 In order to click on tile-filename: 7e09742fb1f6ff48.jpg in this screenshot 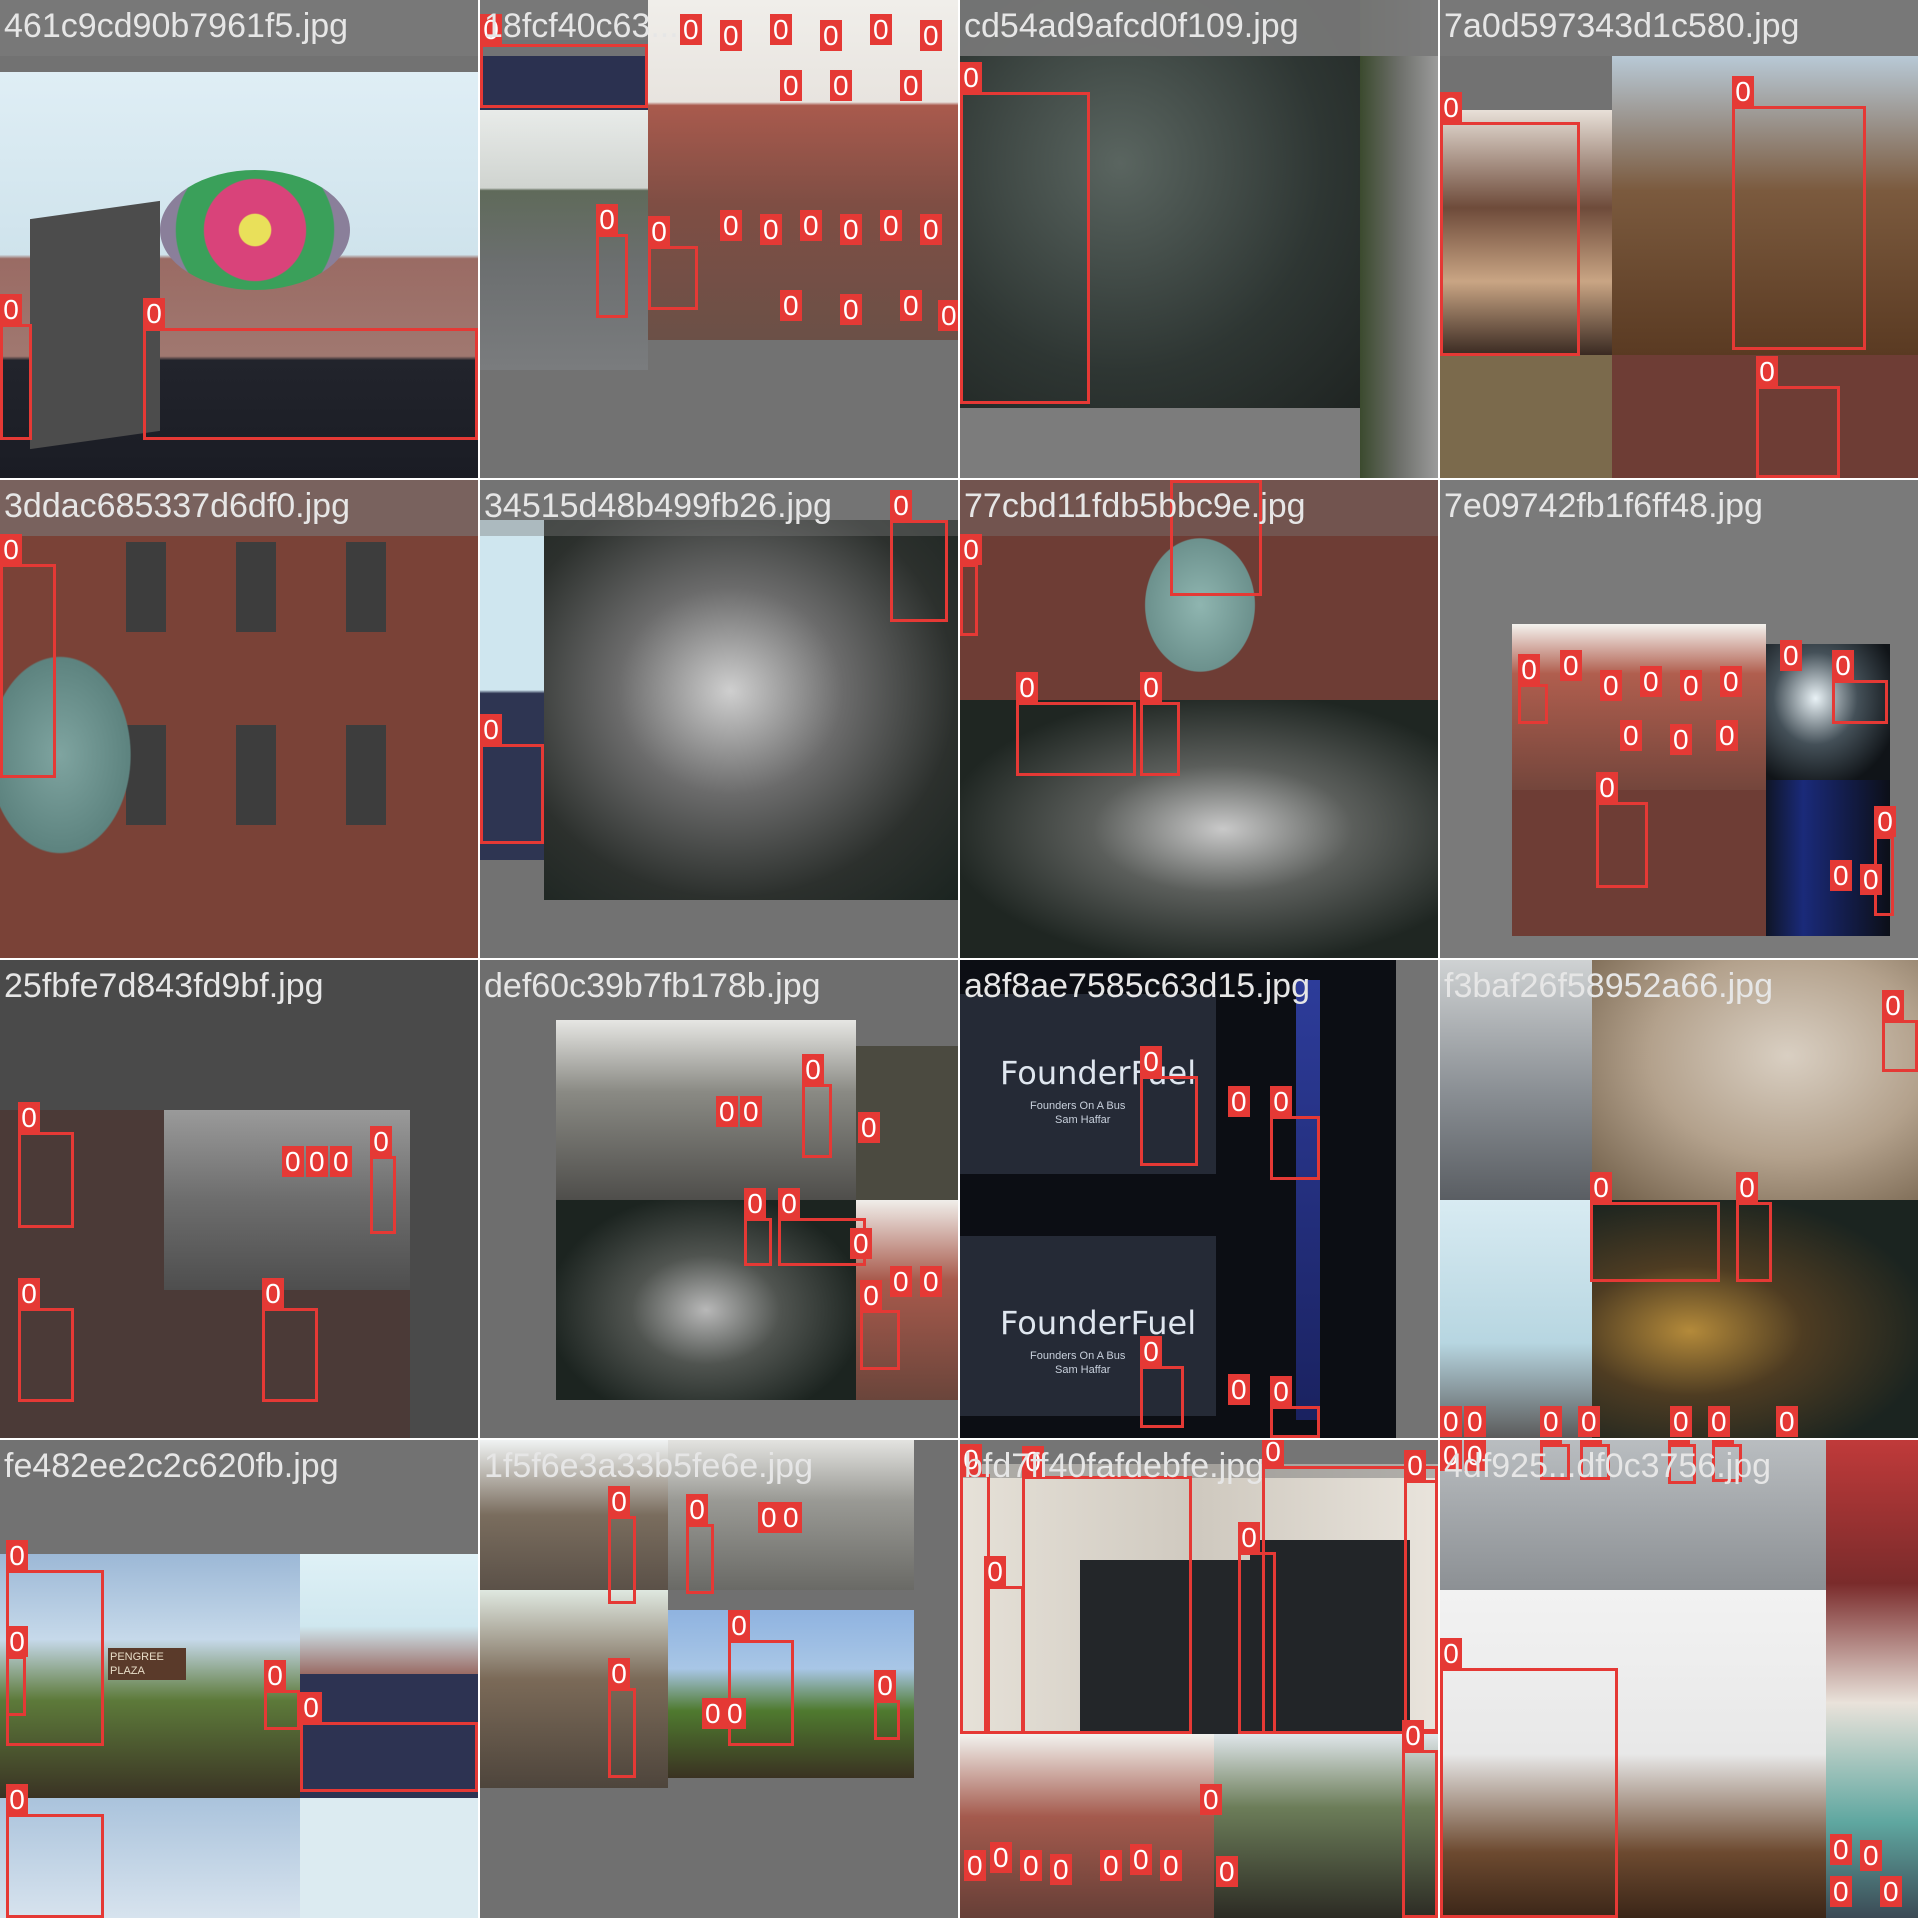, I will do `click(1603, 506)`.